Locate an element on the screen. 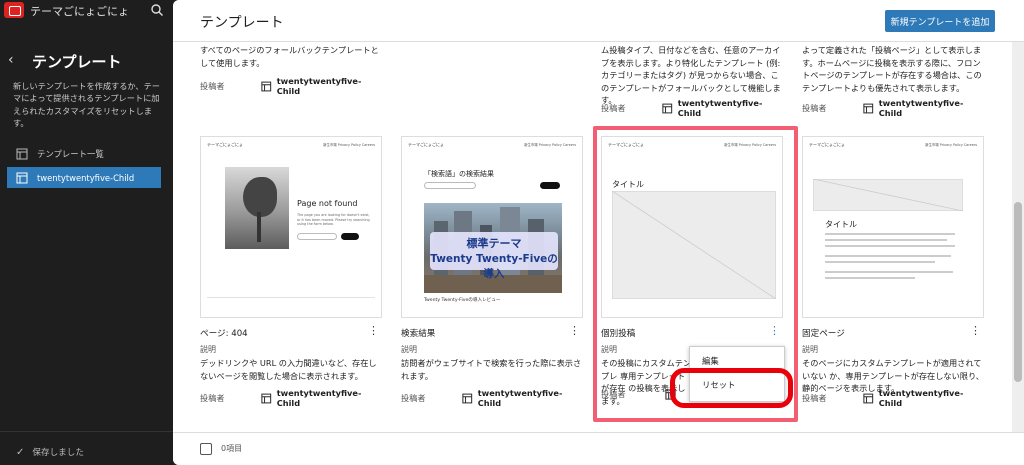  add-template-button: 新規テンプレートを追加 is located at coordinates (940, 21).